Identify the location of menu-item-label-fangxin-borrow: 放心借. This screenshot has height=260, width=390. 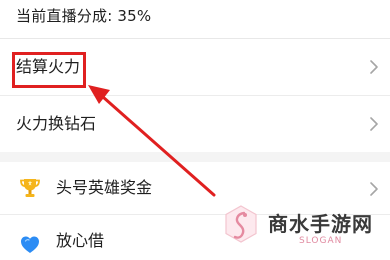
(80, 240).